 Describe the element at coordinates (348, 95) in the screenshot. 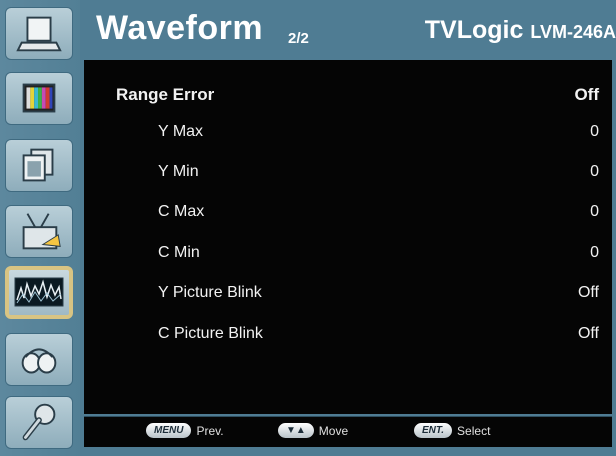

I see `menu-row-range-error: Range Error Off` at that location.